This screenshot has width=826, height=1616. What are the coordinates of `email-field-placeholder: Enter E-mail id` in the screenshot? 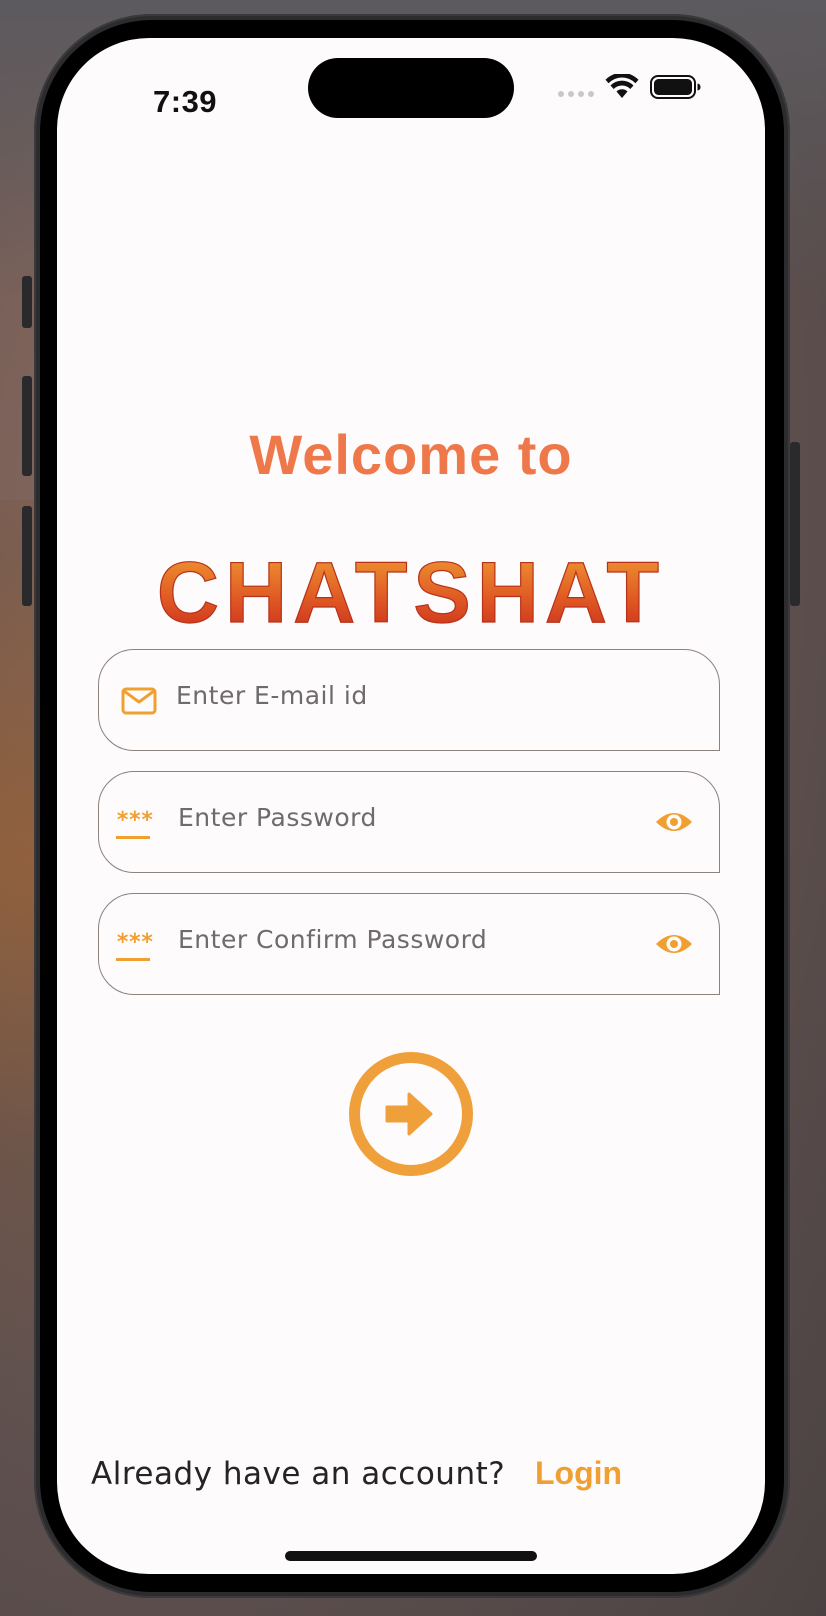 It's located at (272, 695).